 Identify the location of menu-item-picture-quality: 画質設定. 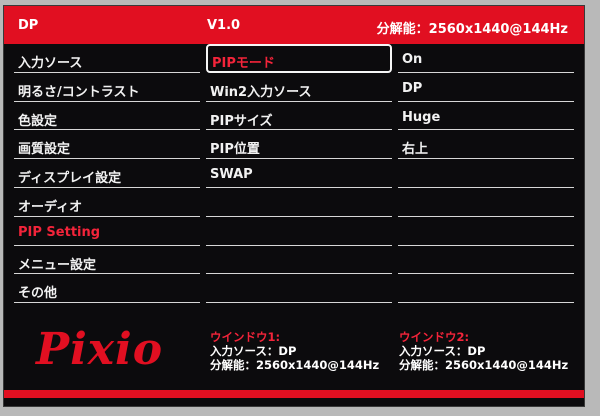
(107, 145).